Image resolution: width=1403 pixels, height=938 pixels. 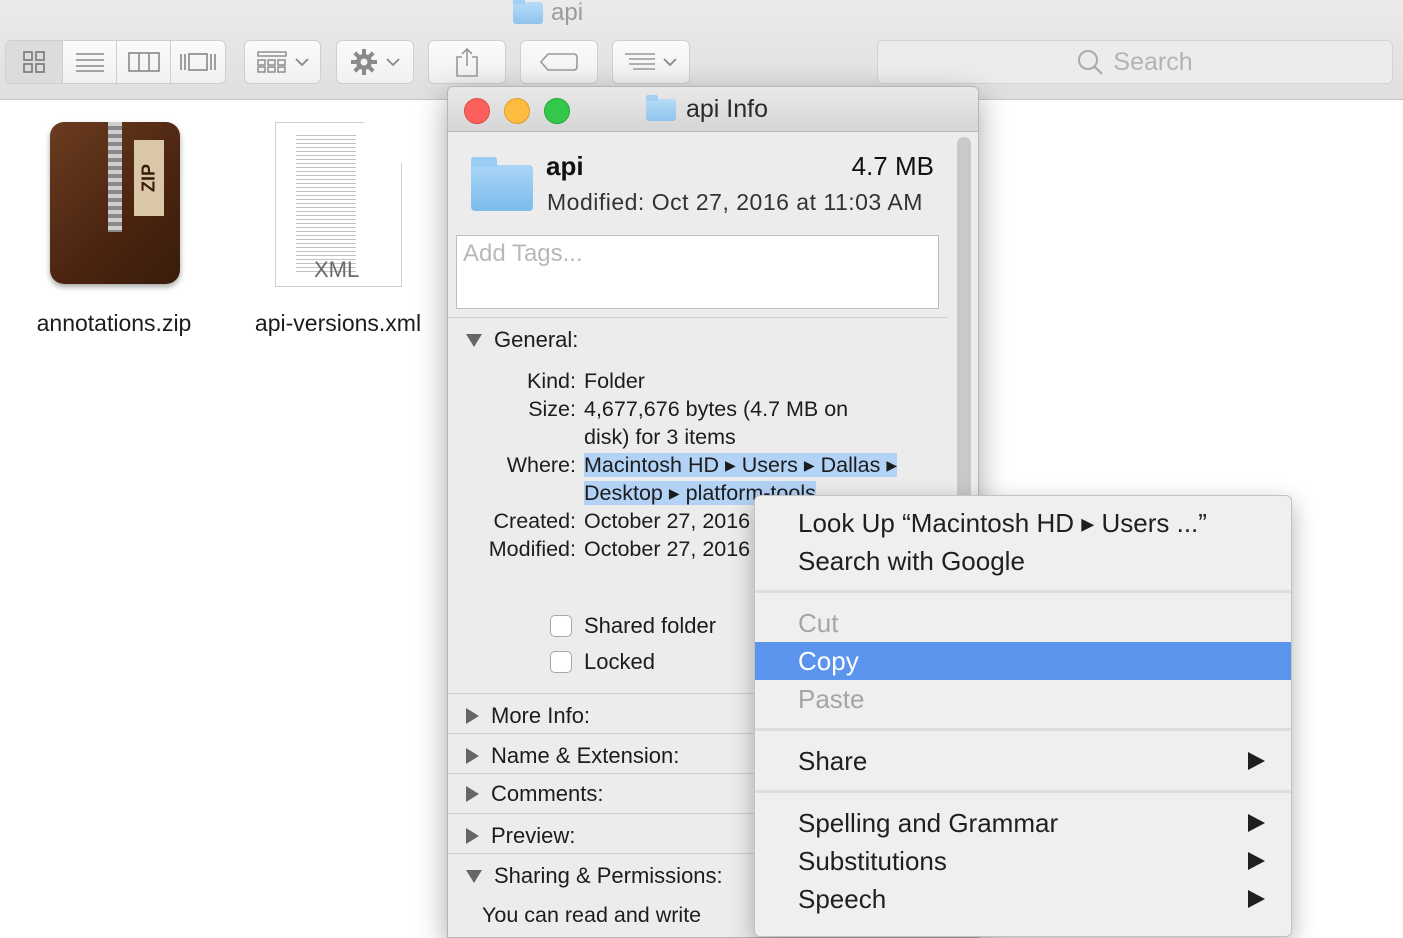 I want to click on icon-view-icon, so click(x=34, y=62).